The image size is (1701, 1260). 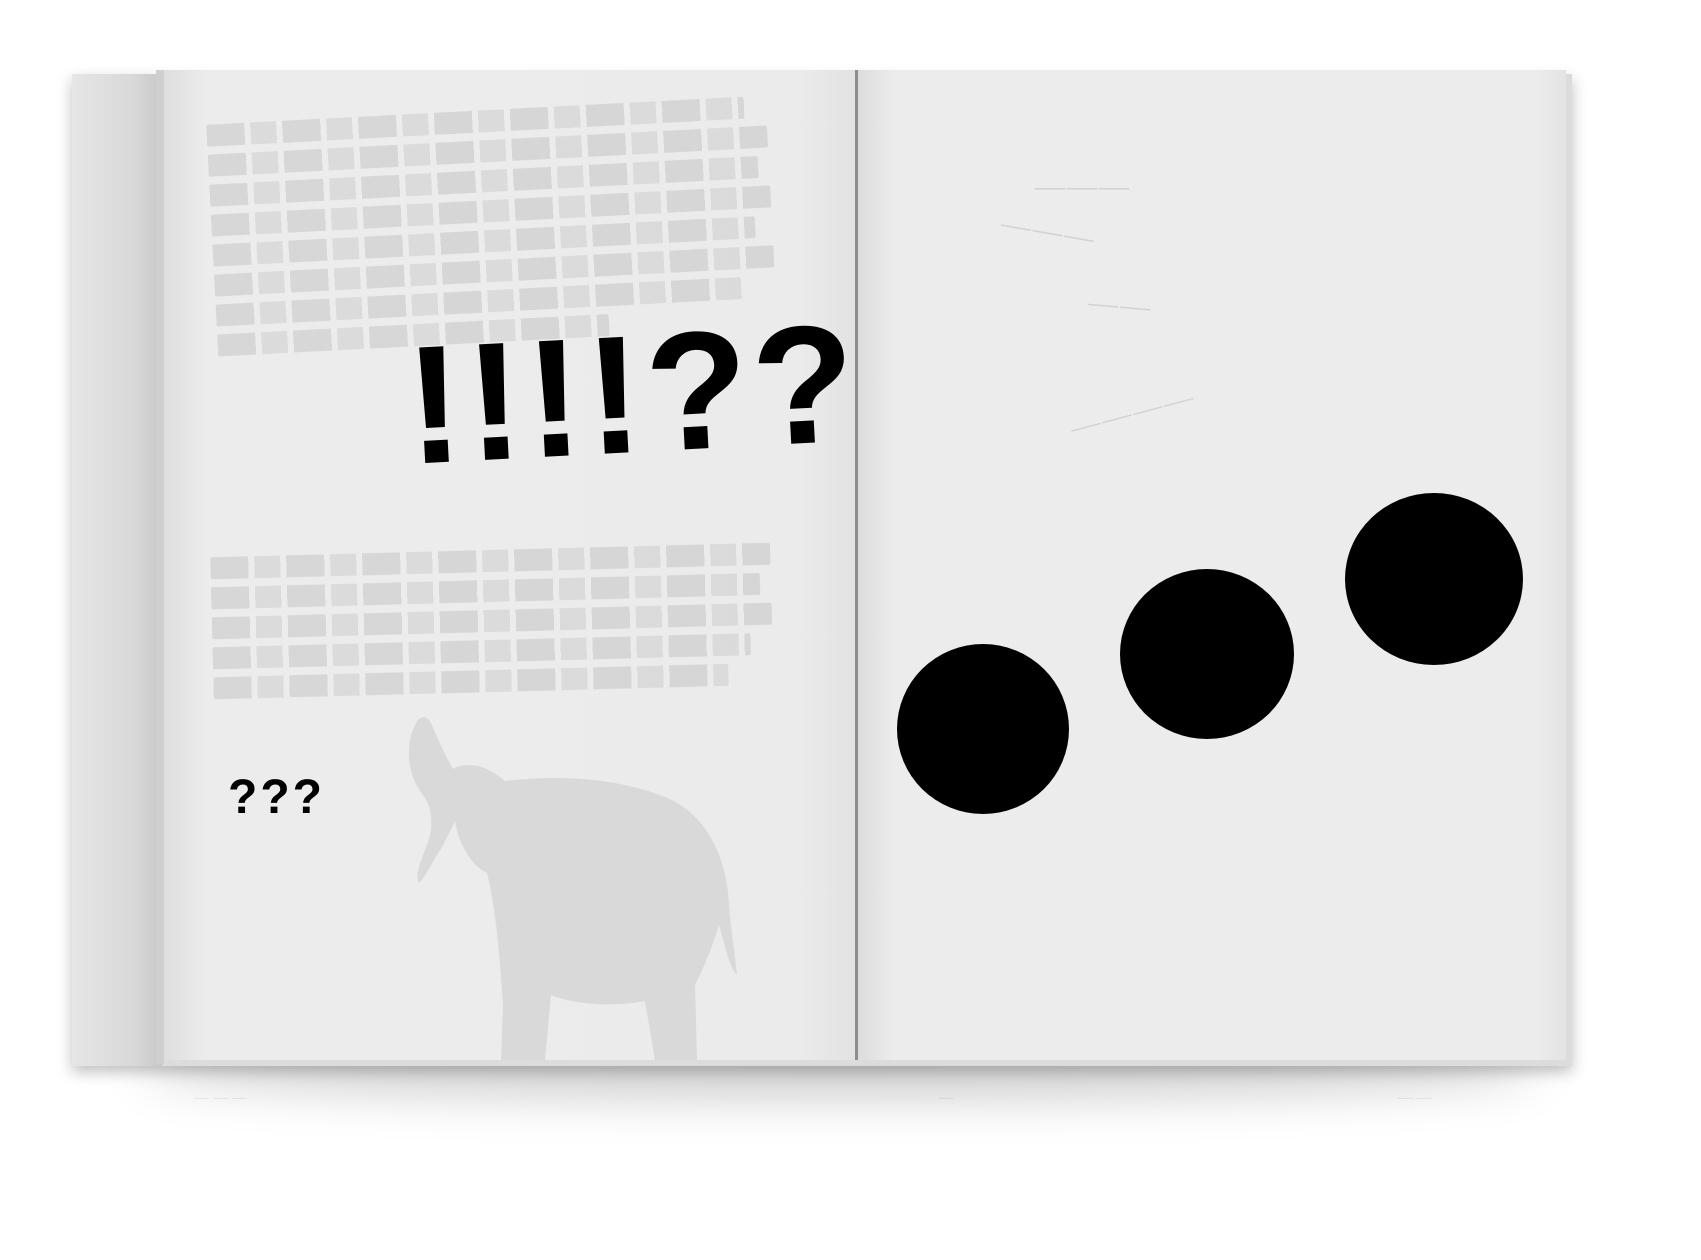 What do you see at coordinates (492, 625) in the screenshot?
I see `show-through-text-middle` at bounding box center [492, 625].